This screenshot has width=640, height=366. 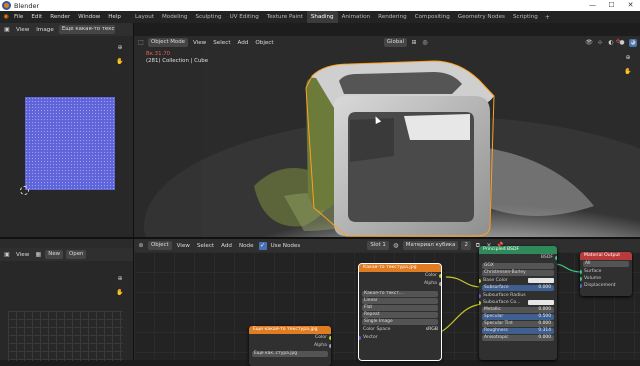 I want to click on bsdf-roughness-field: Roughness 0.314, so click(x=518, y=331).